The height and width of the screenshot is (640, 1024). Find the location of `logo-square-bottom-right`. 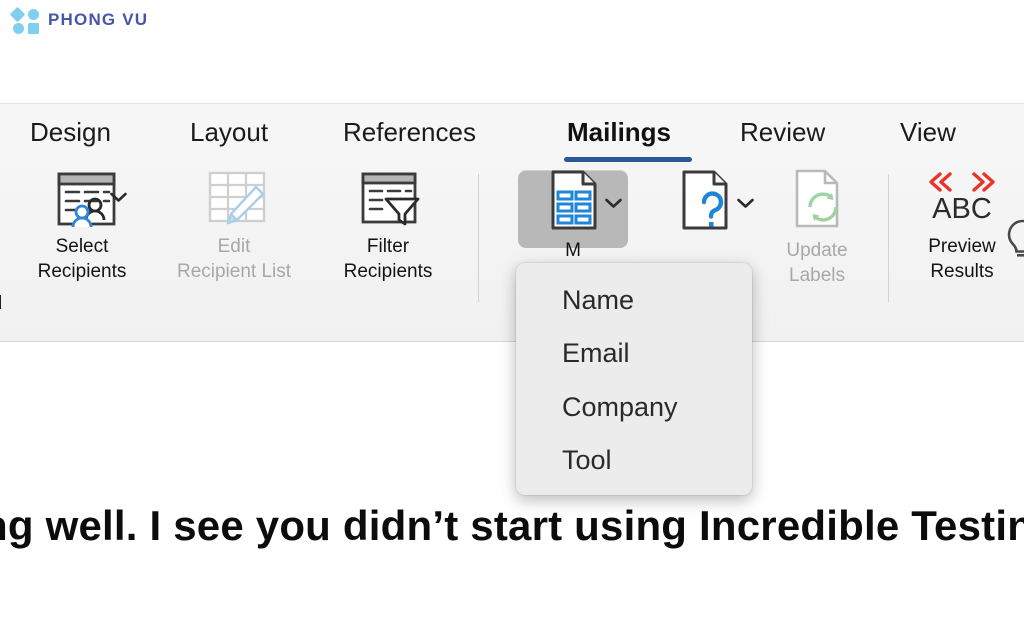

logo-square-bottom-right is located at coordinates (33, 28).